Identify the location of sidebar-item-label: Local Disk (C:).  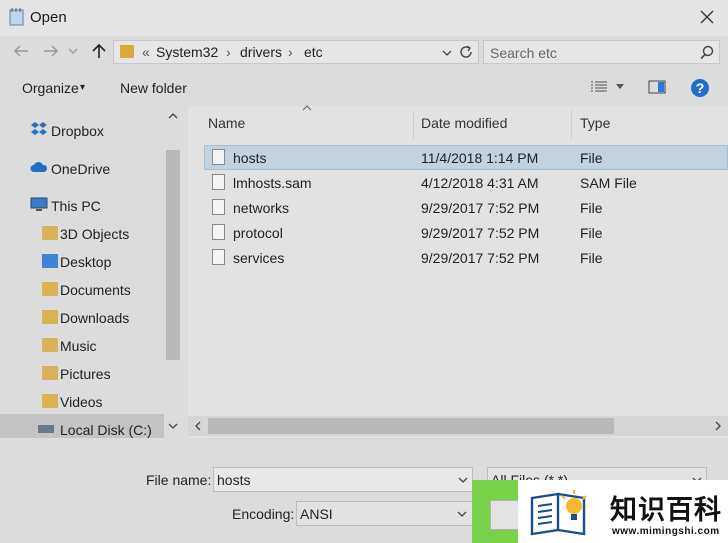
(106, 430).